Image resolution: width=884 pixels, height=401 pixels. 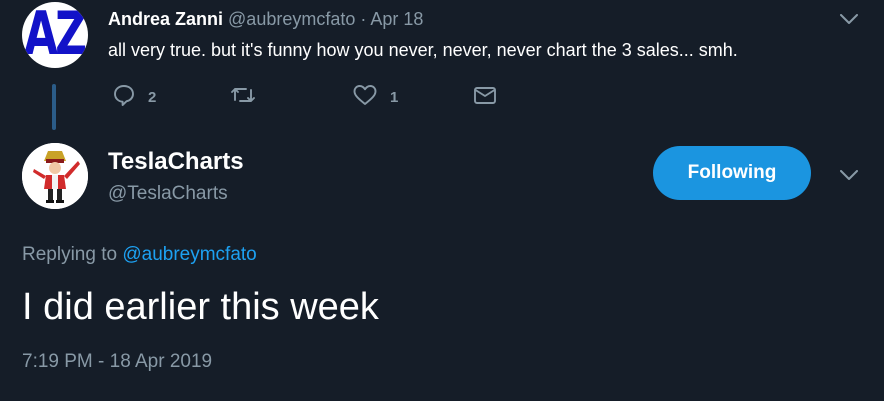 I want to click on retweet-button, so click(x=249, y=97).